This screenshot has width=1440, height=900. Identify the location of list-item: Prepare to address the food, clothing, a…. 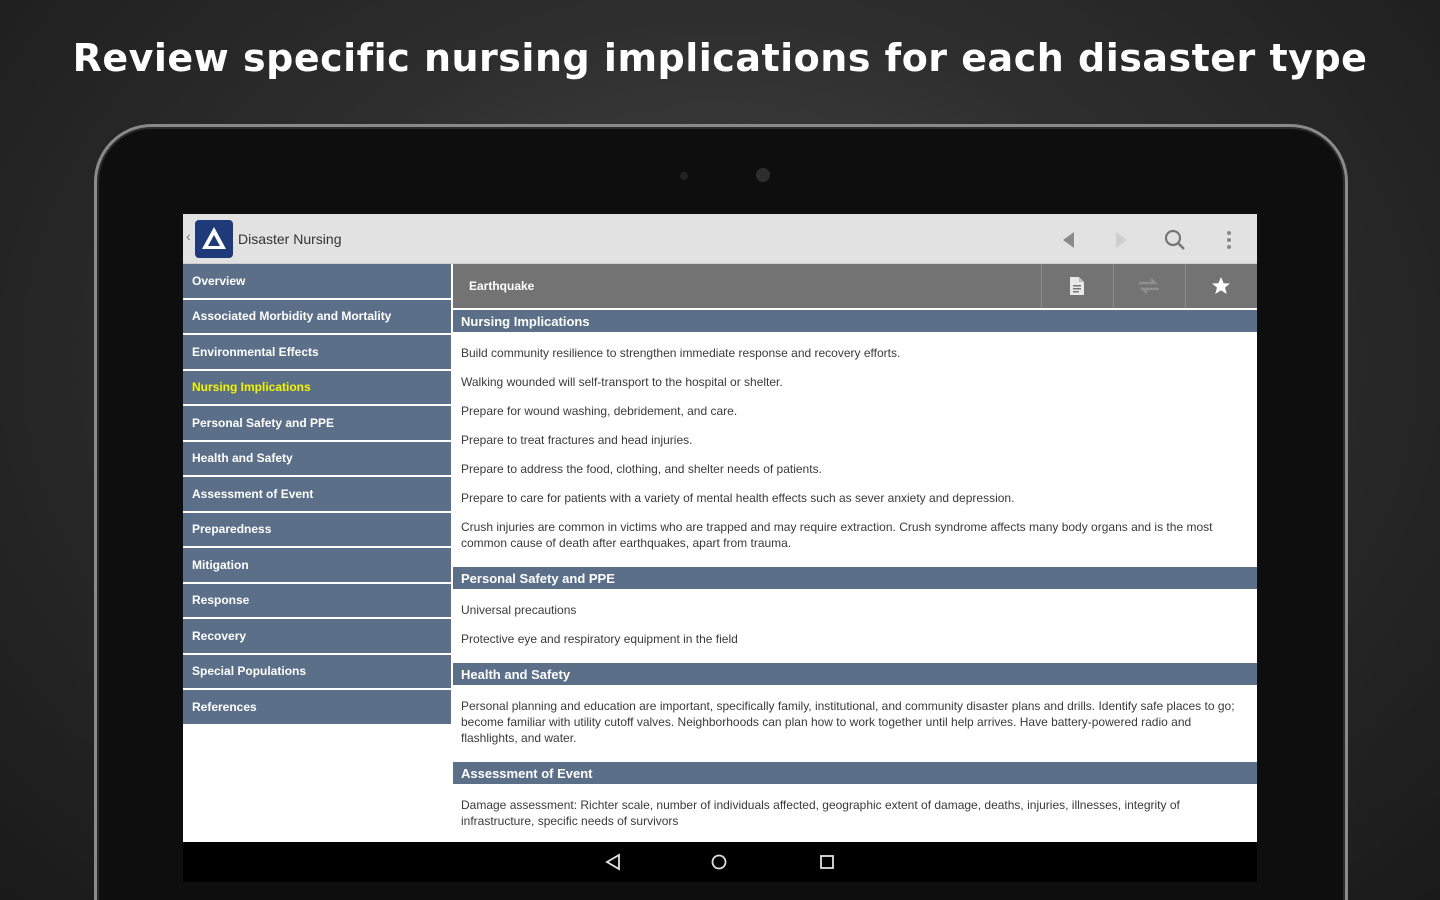
(641, 469).